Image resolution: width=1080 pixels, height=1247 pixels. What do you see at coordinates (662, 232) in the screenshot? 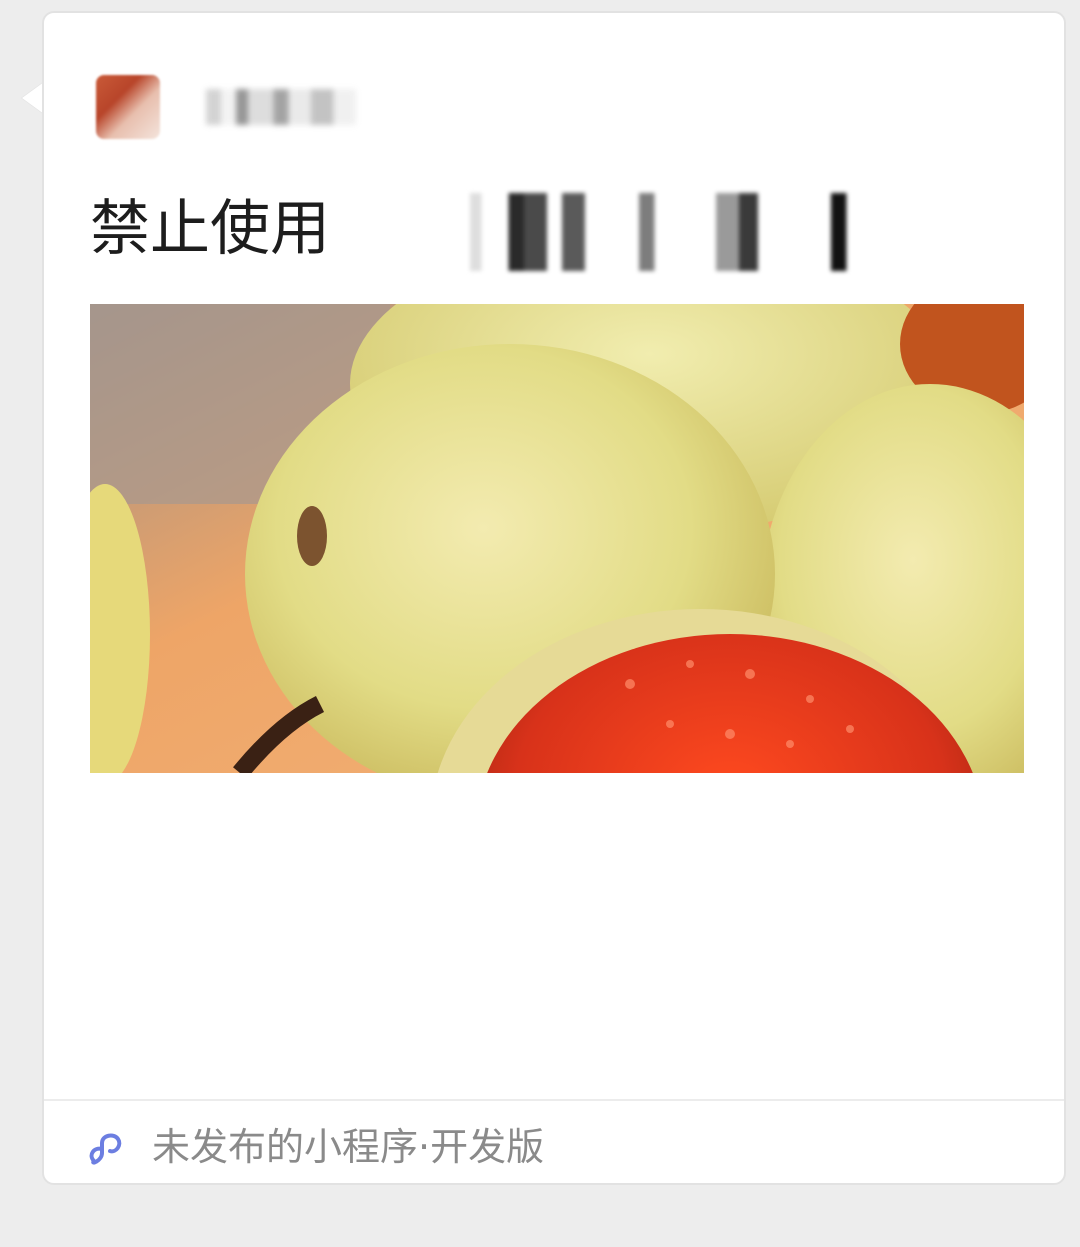
I see `blurred-title-suffix` at bounding box center [662, 232].